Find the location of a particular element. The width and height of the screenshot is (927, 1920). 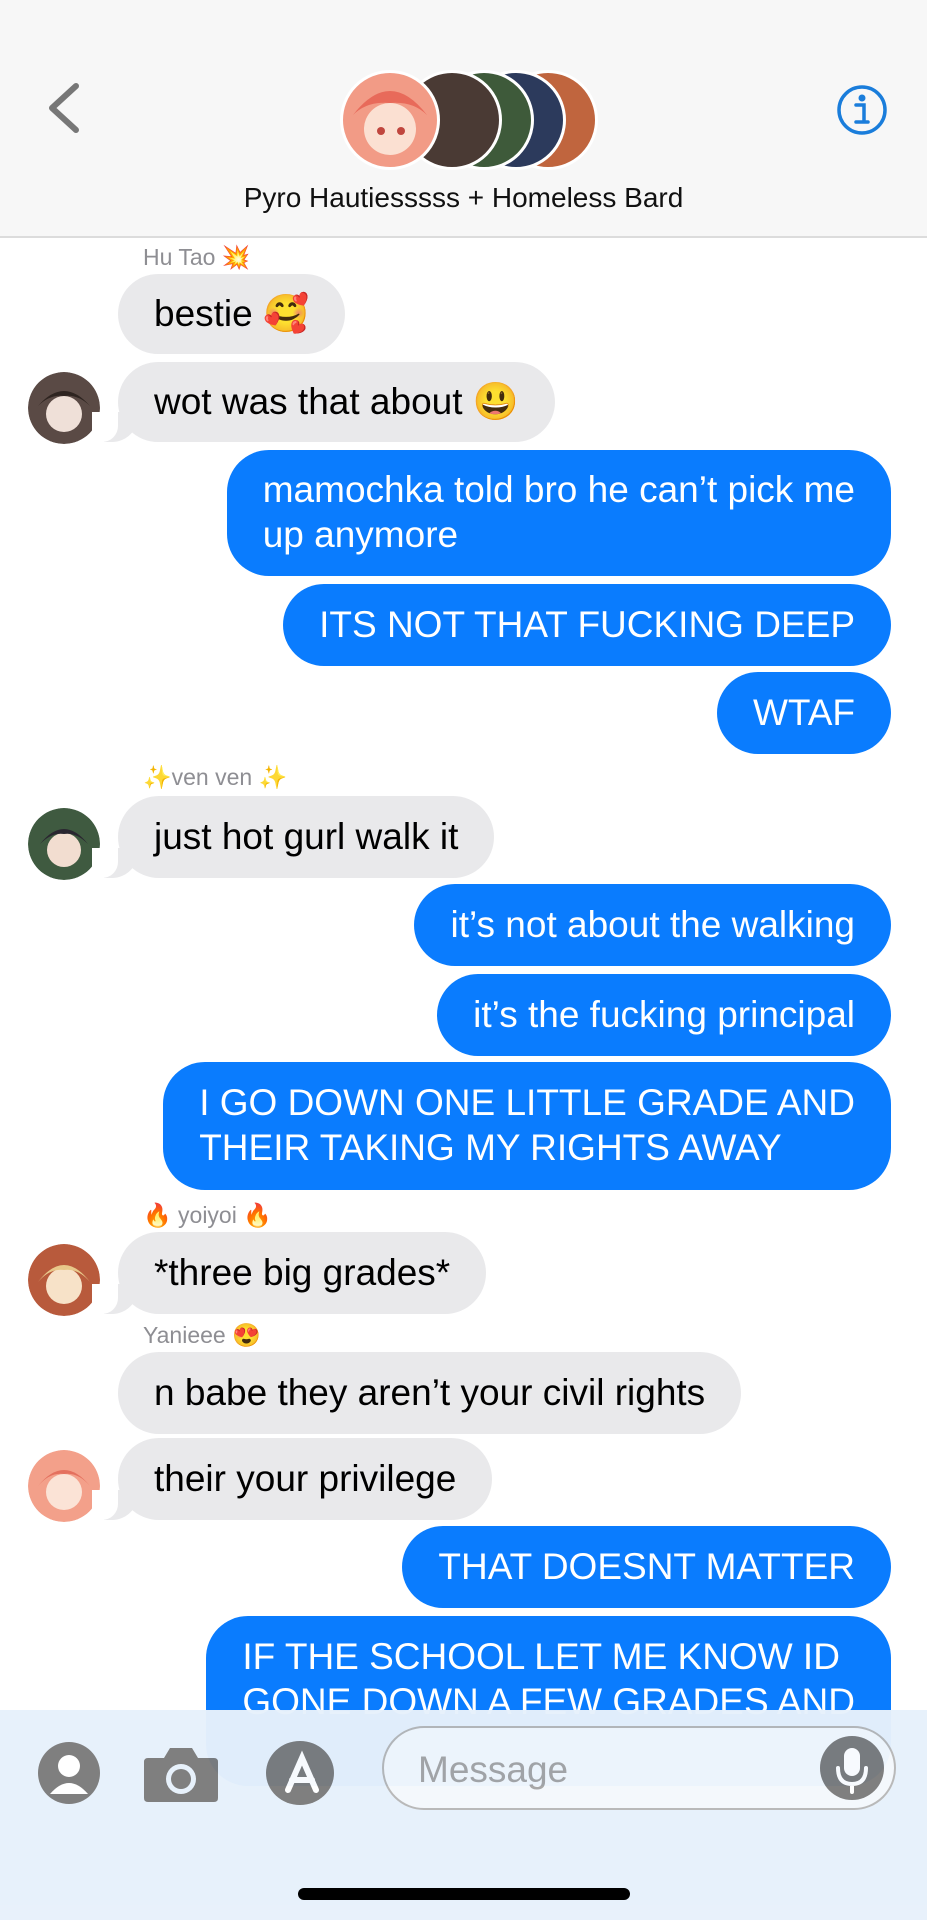

sender-name: 🔥 yoiyoi 🔥 is located at coordinates (207, 1215).